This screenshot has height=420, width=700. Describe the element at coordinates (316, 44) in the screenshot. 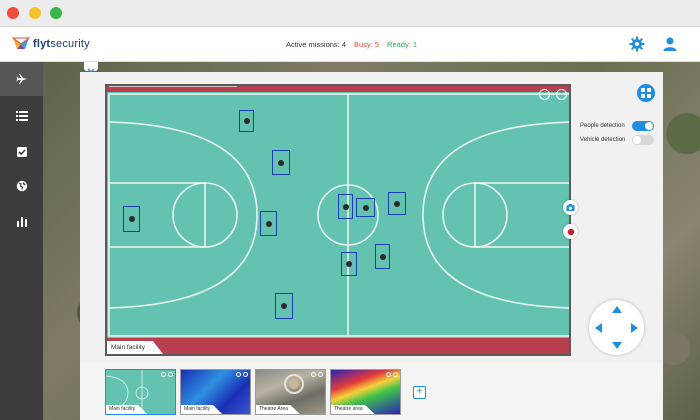

I see `active-missions-count: Active missions: 4` at that location.